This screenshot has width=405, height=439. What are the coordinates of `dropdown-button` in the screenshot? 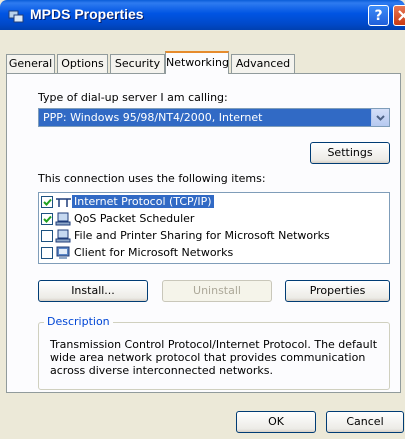 It's located at (380, 117).